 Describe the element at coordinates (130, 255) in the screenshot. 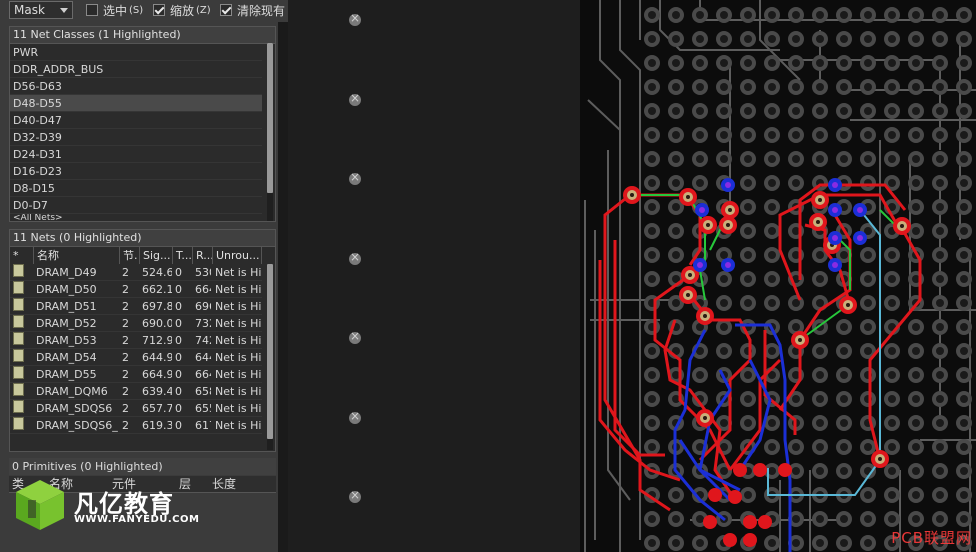

I see `column-header: 节.` at that location.